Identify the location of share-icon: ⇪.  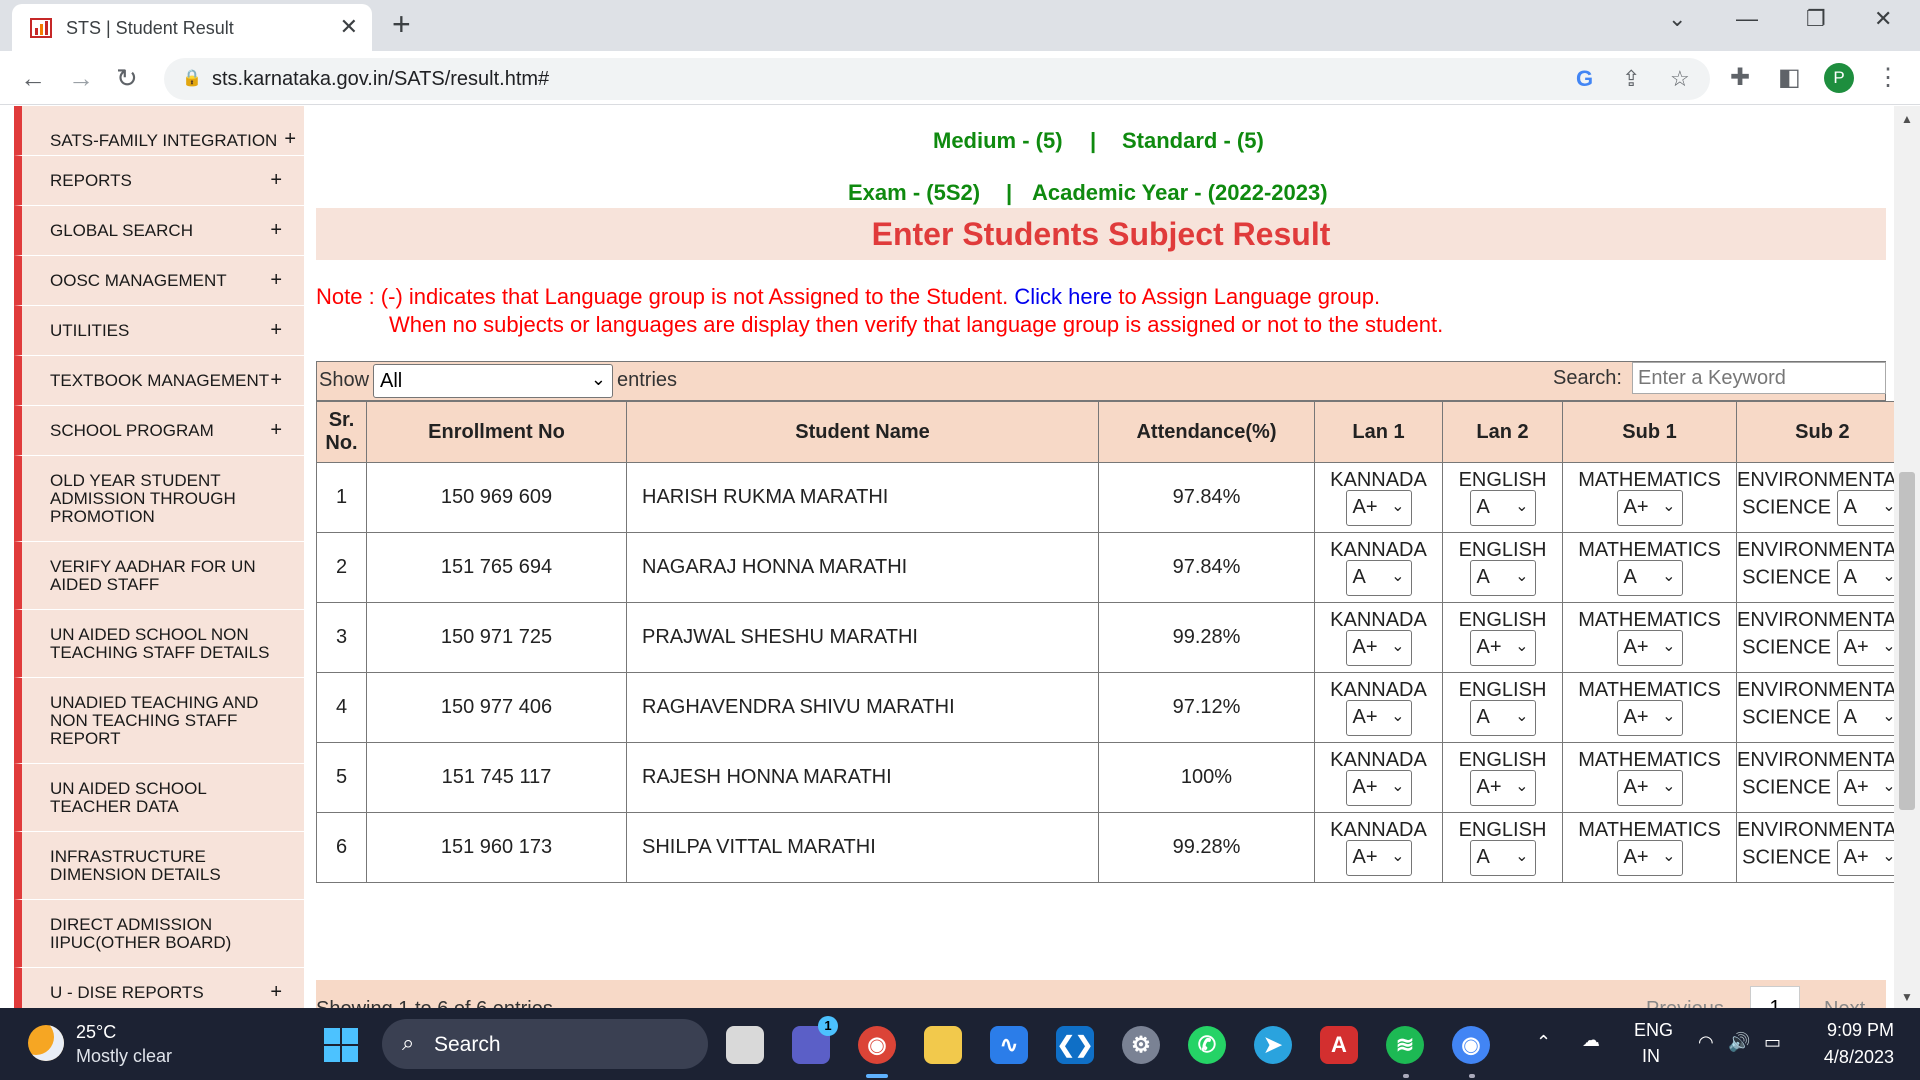
(1631, 79).